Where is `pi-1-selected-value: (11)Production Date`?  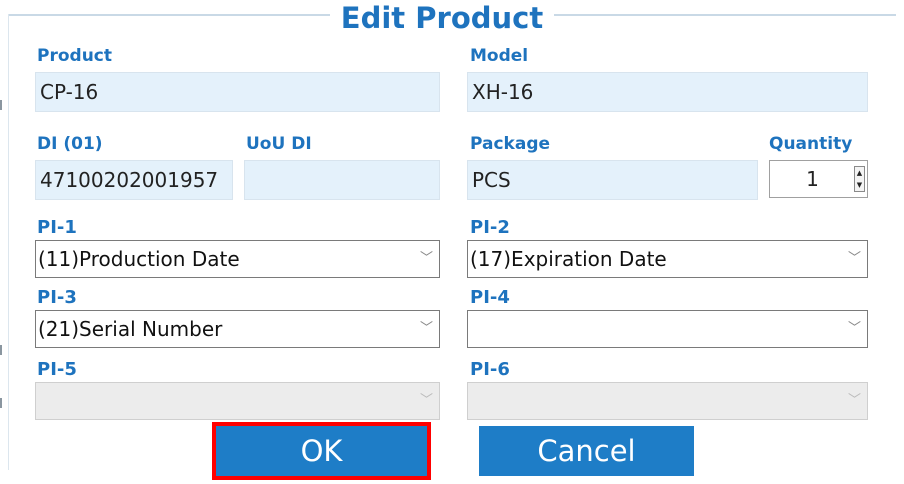
pi-1-selected-value: (11)Production Date is located at coordinates (139, 259).